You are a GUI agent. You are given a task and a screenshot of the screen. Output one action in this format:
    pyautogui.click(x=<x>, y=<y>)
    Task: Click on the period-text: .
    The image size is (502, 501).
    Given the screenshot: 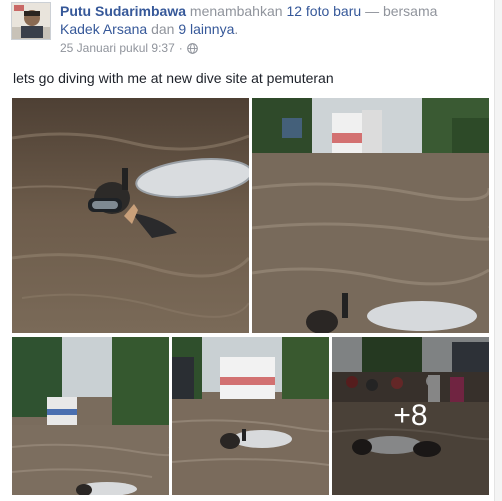 What is the action you would take?
    pyautogui.click(x=236, y=29)
    